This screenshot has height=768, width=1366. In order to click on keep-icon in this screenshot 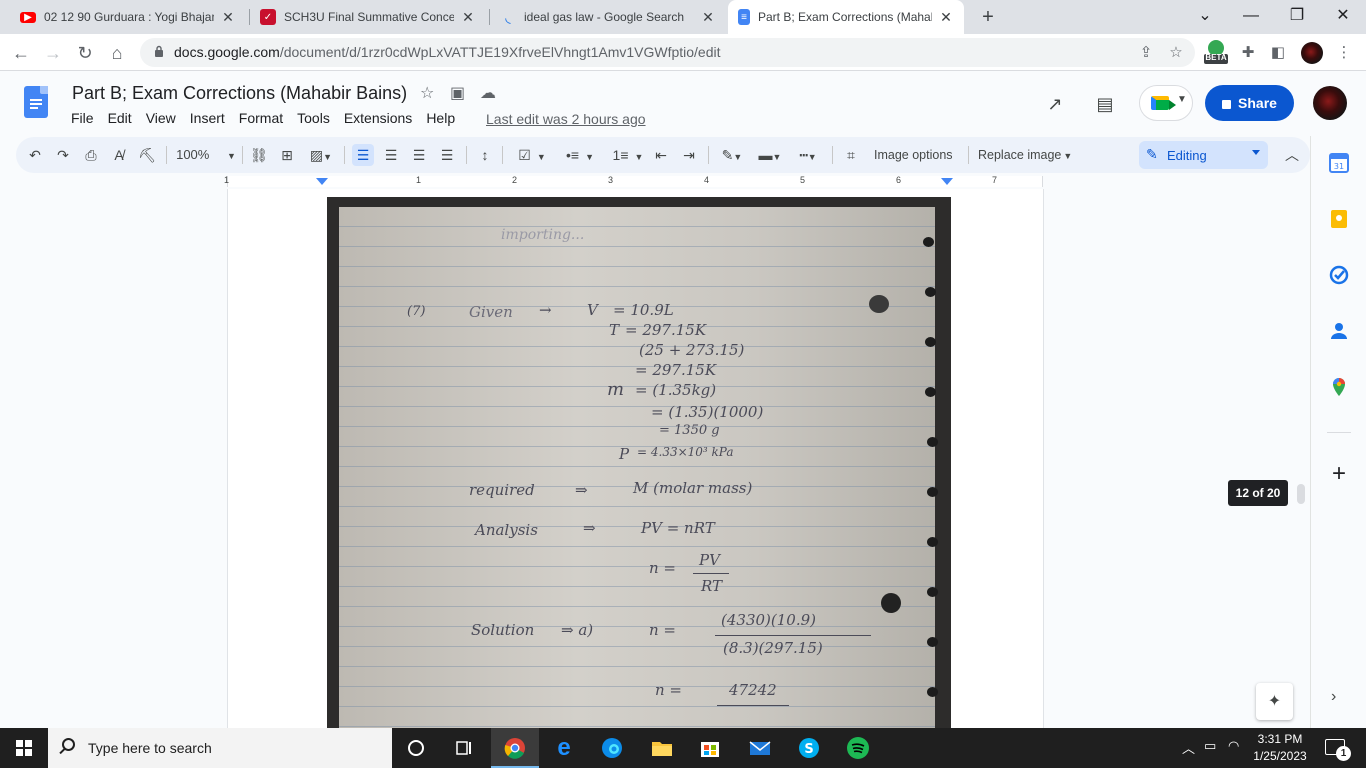, I will do `click(1339, 219)`.